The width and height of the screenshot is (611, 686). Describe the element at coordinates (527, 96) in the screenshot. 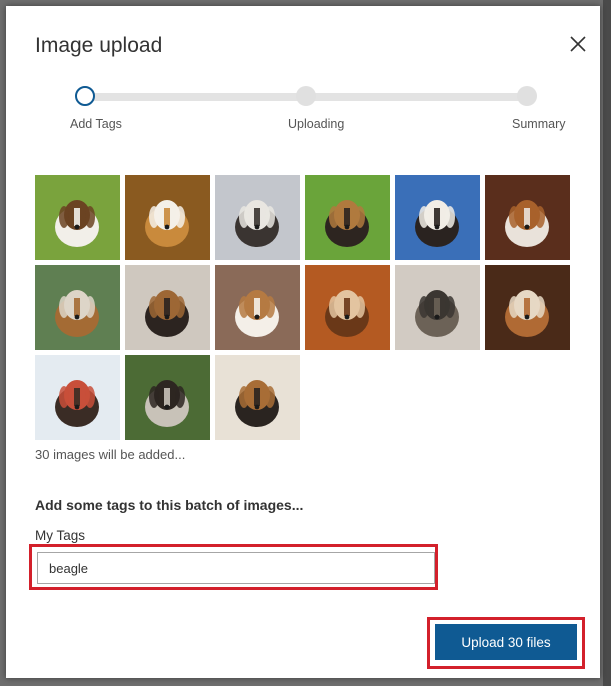

I see `step-dot-summary` at that location.